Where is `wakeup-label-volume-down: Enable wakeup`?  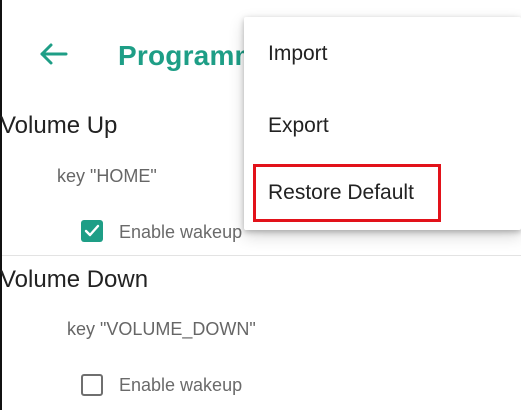 wakeup-label-volume-down: Enable wakeup is located at coordinates (181, 385).